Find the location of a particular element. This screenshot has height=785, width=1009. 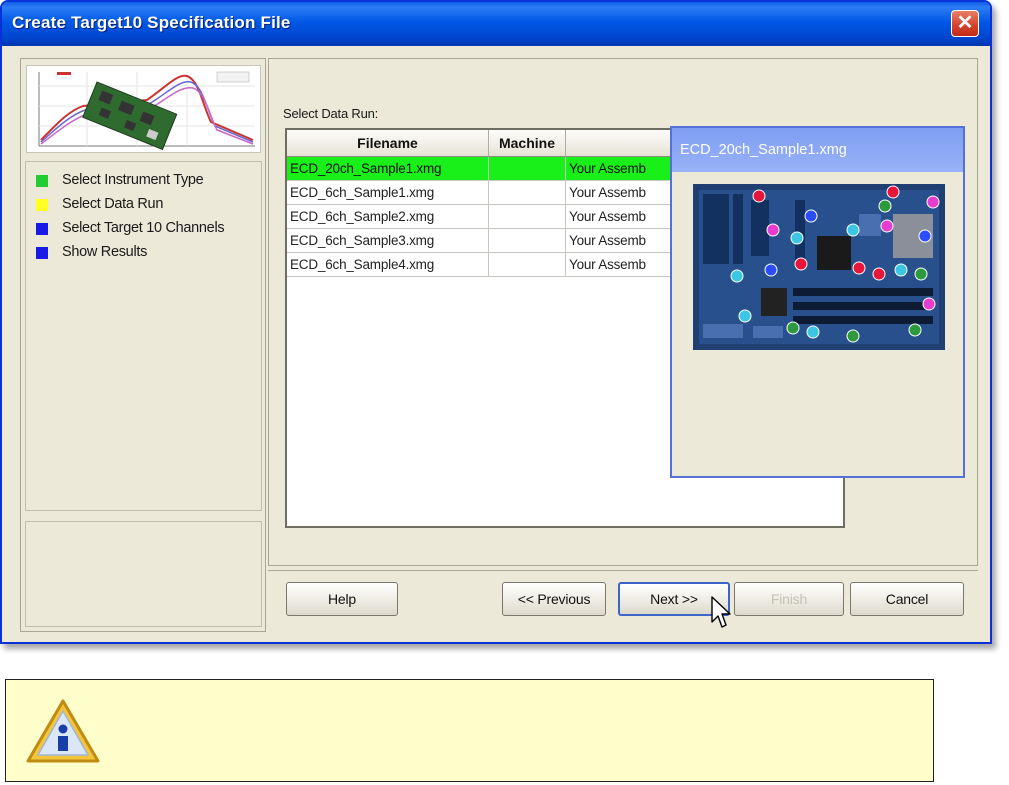

board-preview-popup: ECD_20ch_Sample1.xmg is located at coordinates (817, 302).